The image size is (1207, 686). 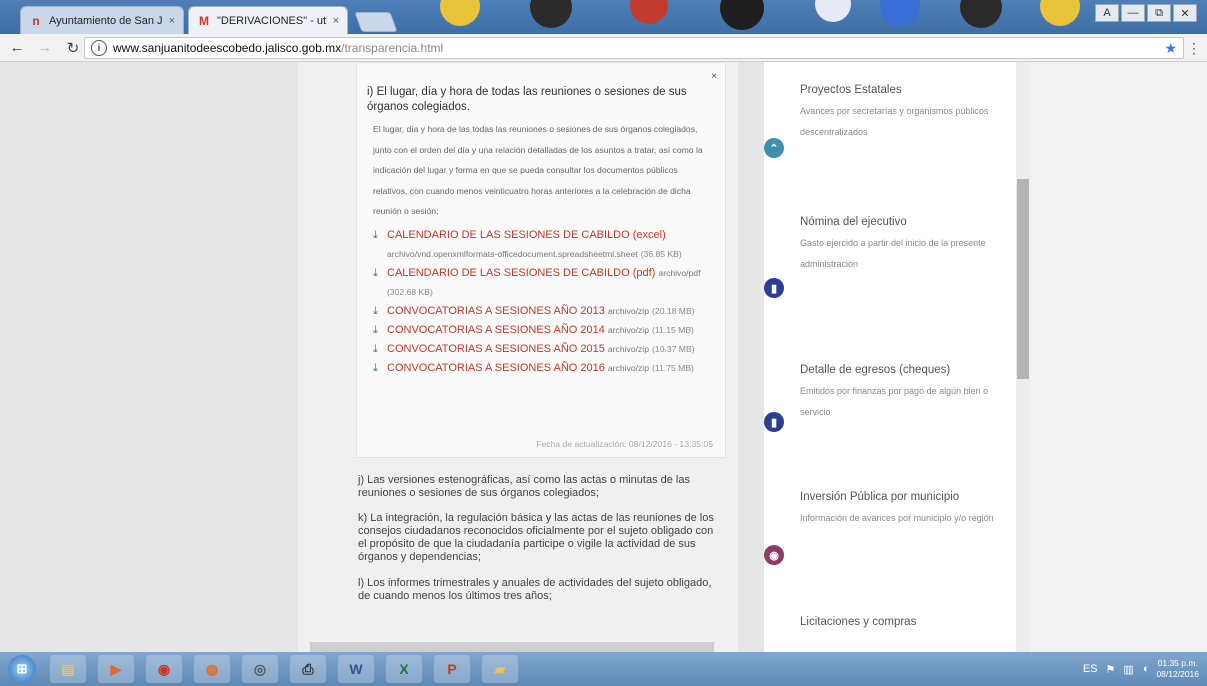 I want to click on powerpoint-icon: P, so click(x=452, y=669).